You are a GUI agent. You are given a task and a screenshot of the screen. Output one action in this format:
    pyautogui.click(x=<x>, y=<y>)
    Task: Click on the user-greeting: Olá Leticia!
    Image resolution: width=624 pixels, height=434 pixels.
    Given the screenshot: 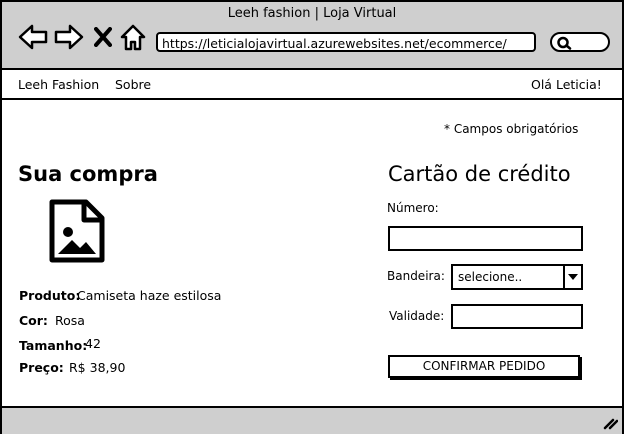 What is the action you would take?
    pyautogui.click(x=566, y=84)
    